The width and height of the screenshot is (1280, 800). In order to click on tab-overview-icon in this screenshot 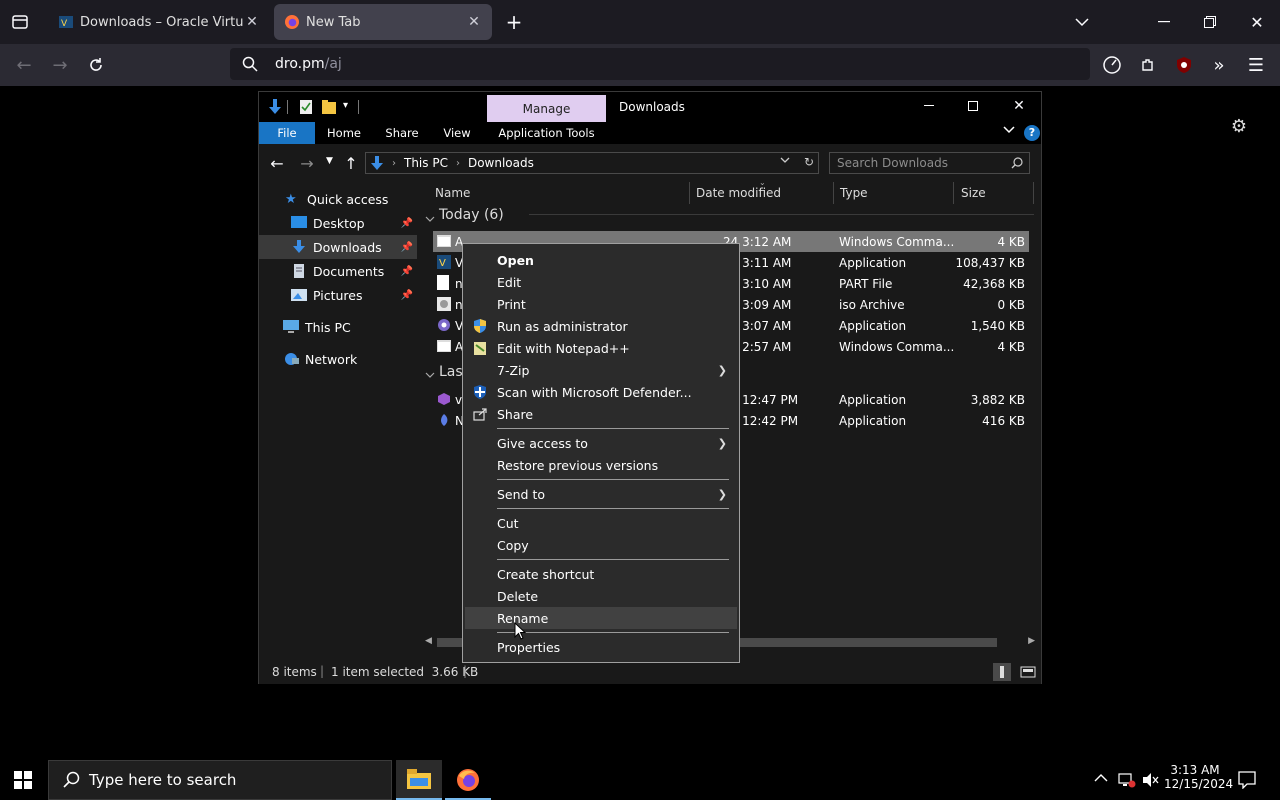, I will do `click(20, 22)`.